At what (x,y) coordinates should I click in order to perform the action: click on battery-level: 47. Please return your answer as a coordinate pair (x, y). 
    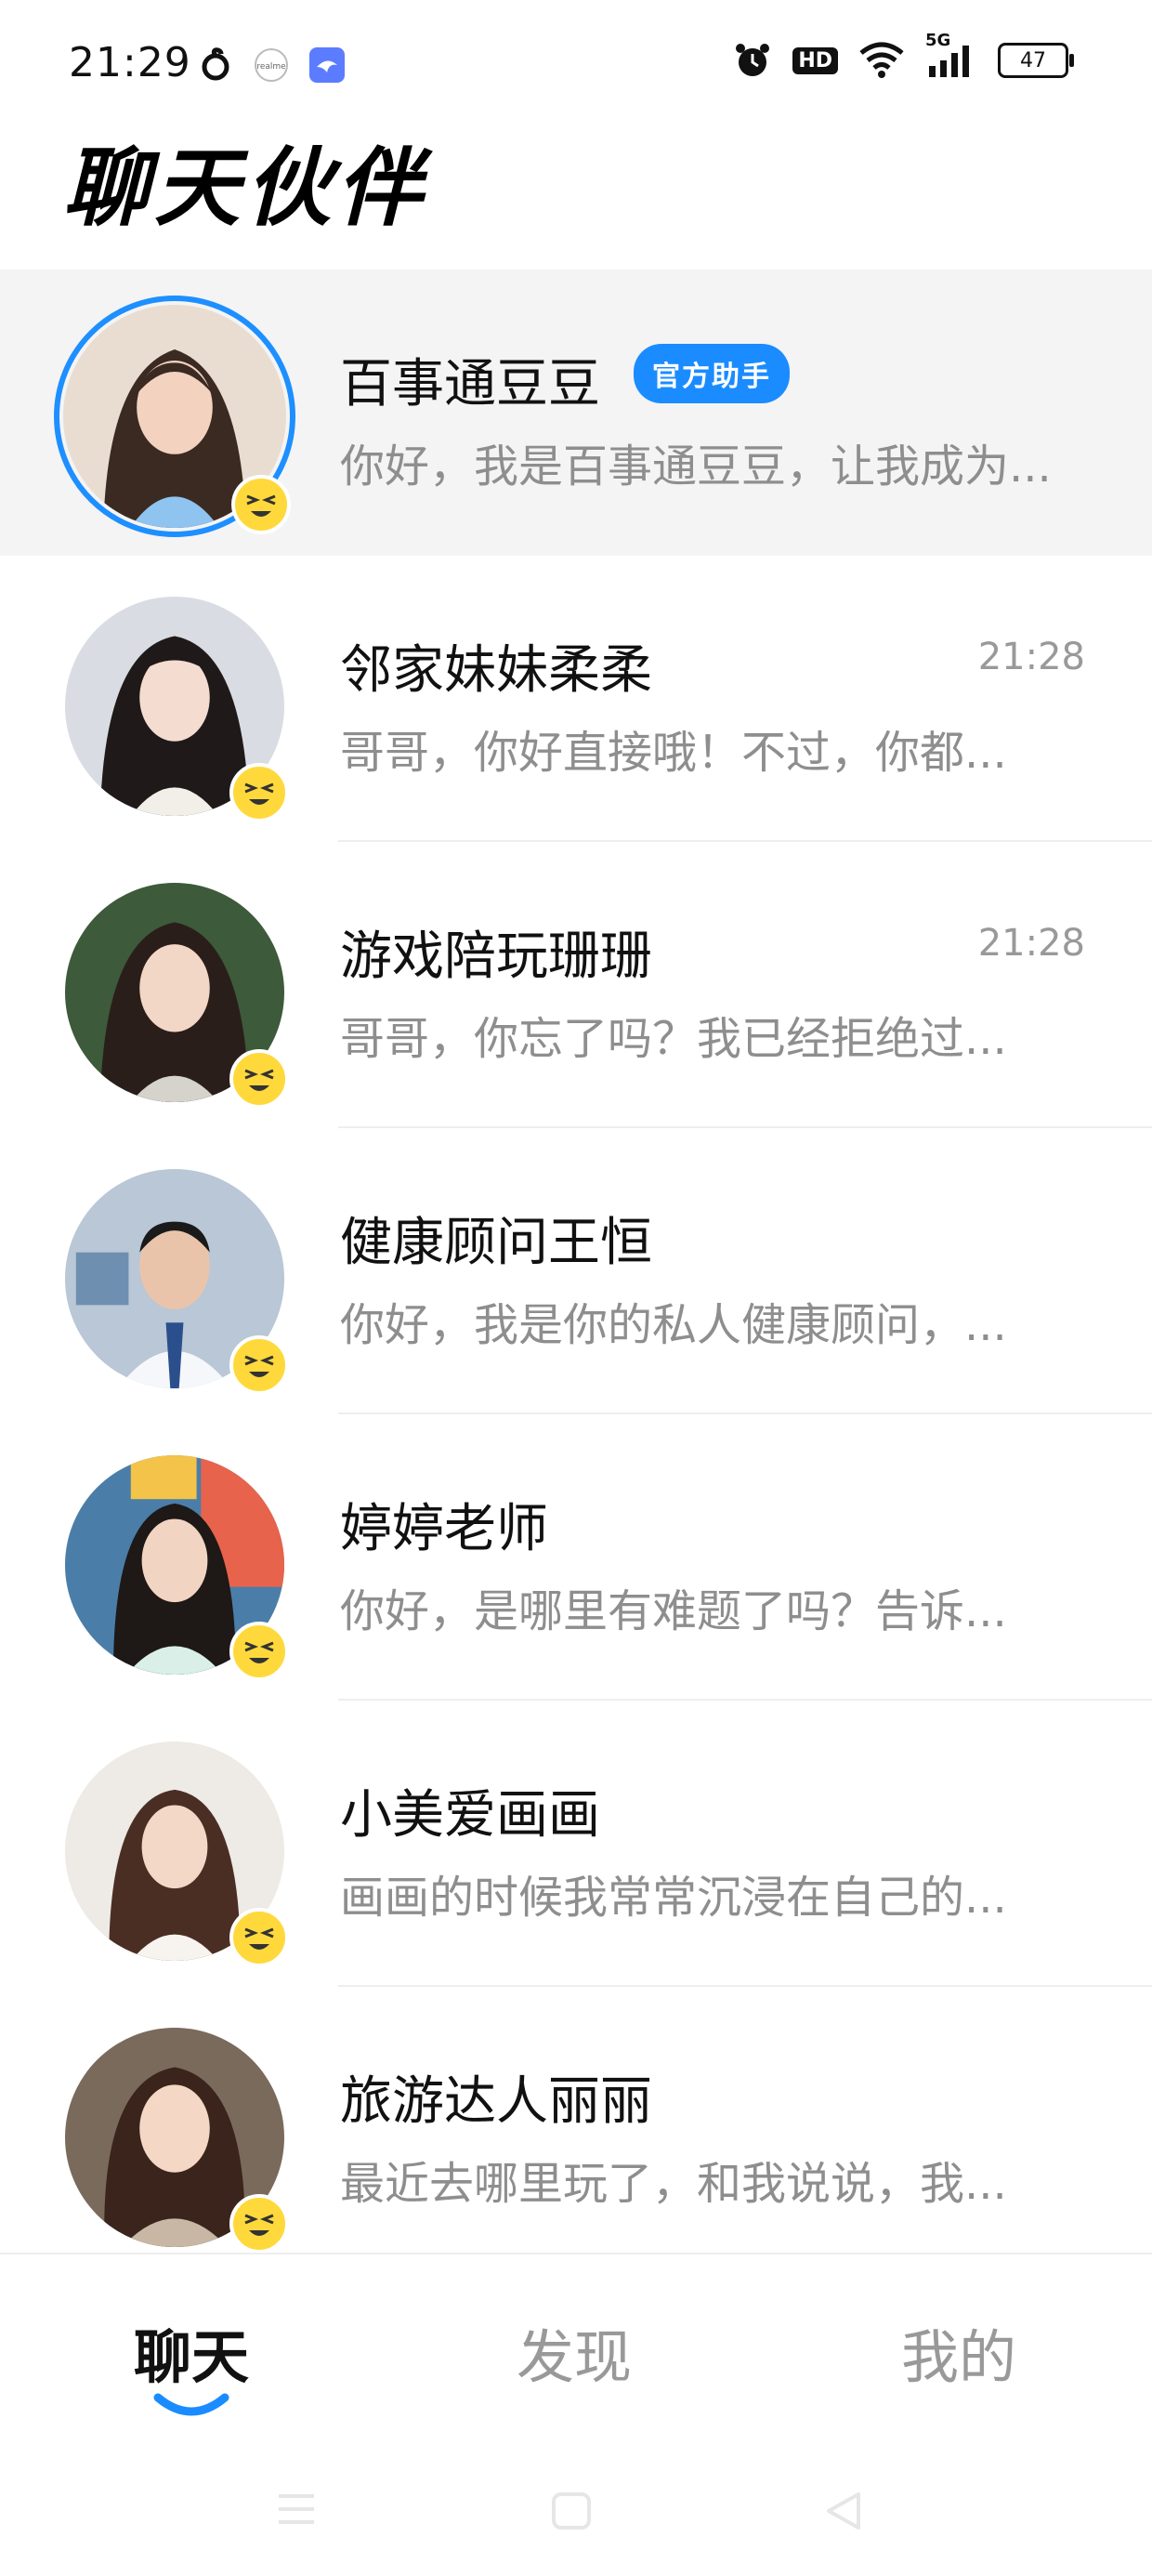
    Looking at the image, I should click on (1033, 60).